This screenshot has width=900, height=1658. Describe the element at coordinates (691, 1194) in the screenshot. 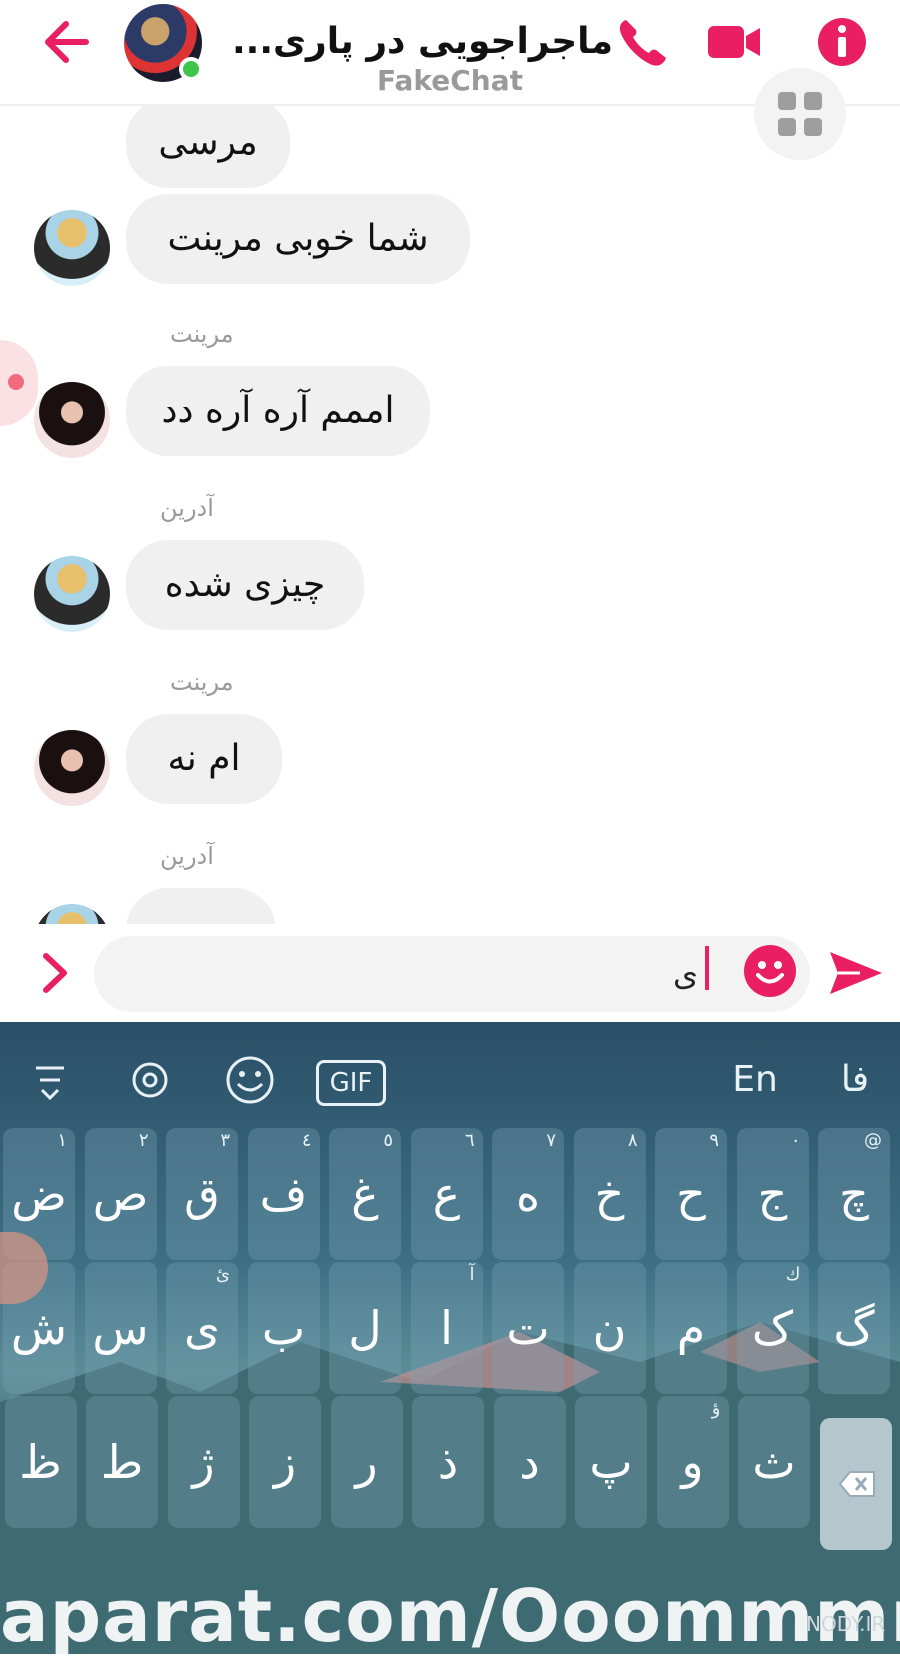

I see `key-ح: ح٩` at that location.